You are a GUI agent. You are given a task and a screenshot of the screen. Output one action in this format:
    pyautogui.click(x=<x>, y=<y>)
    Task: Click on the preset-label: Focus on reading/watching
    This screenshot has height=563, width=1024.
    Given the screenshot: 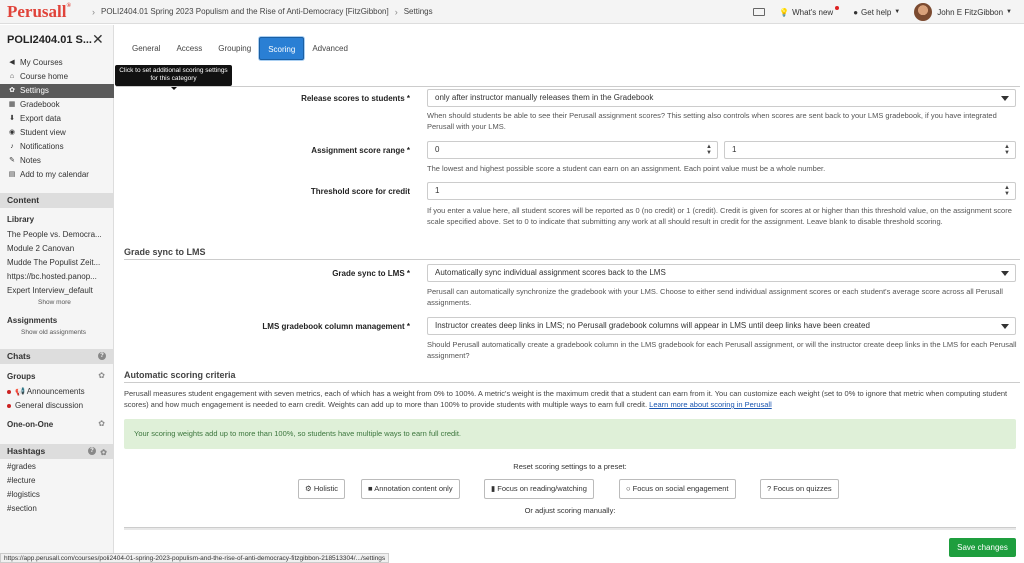 What is the action you would take?
    pyautogui.click(x=542, y=488)
    